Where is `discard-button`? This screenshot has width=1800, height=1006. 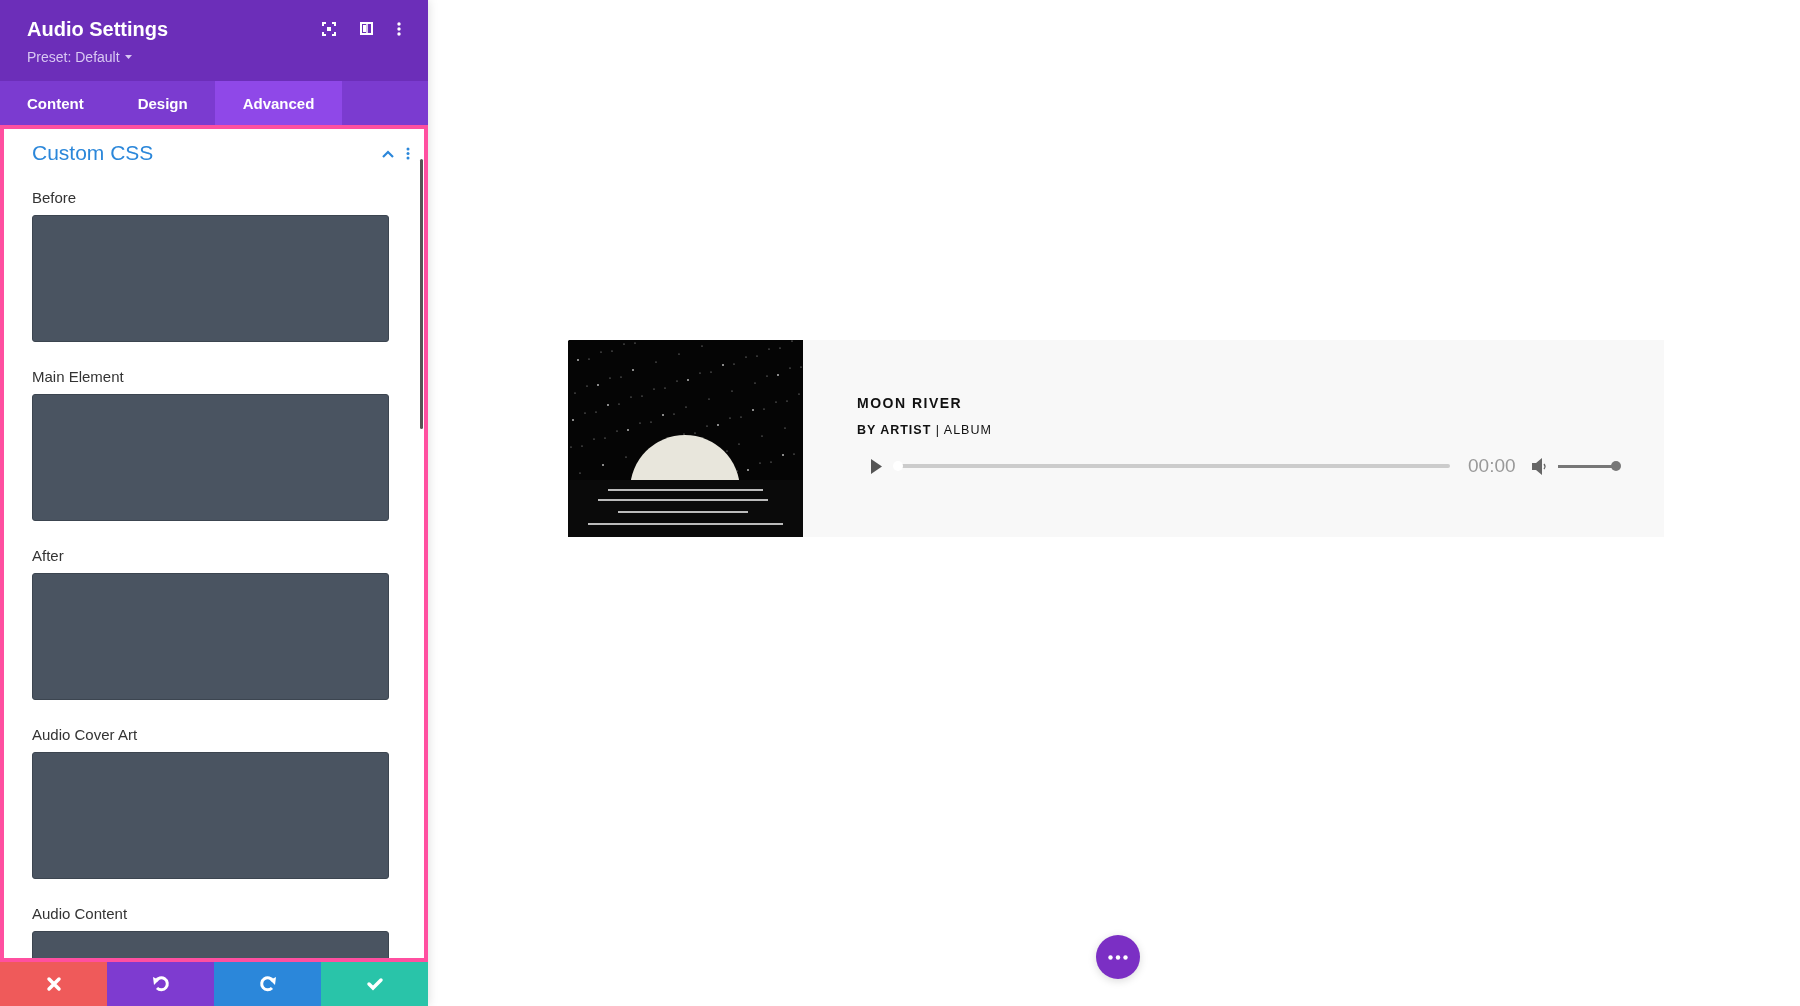
discard-button is located at coordinates (53, 984).